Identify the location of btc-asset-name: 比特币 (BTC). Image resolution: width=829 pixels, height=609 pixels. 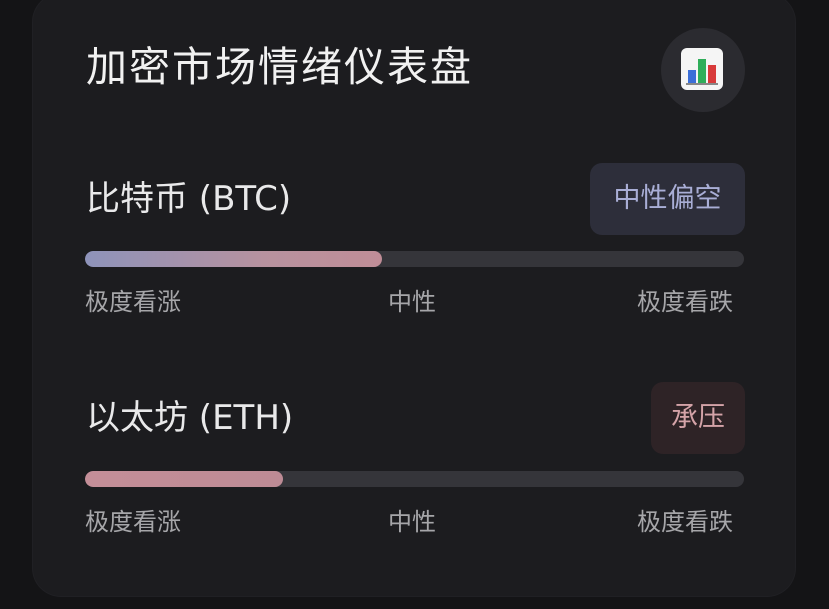
(189, 199).